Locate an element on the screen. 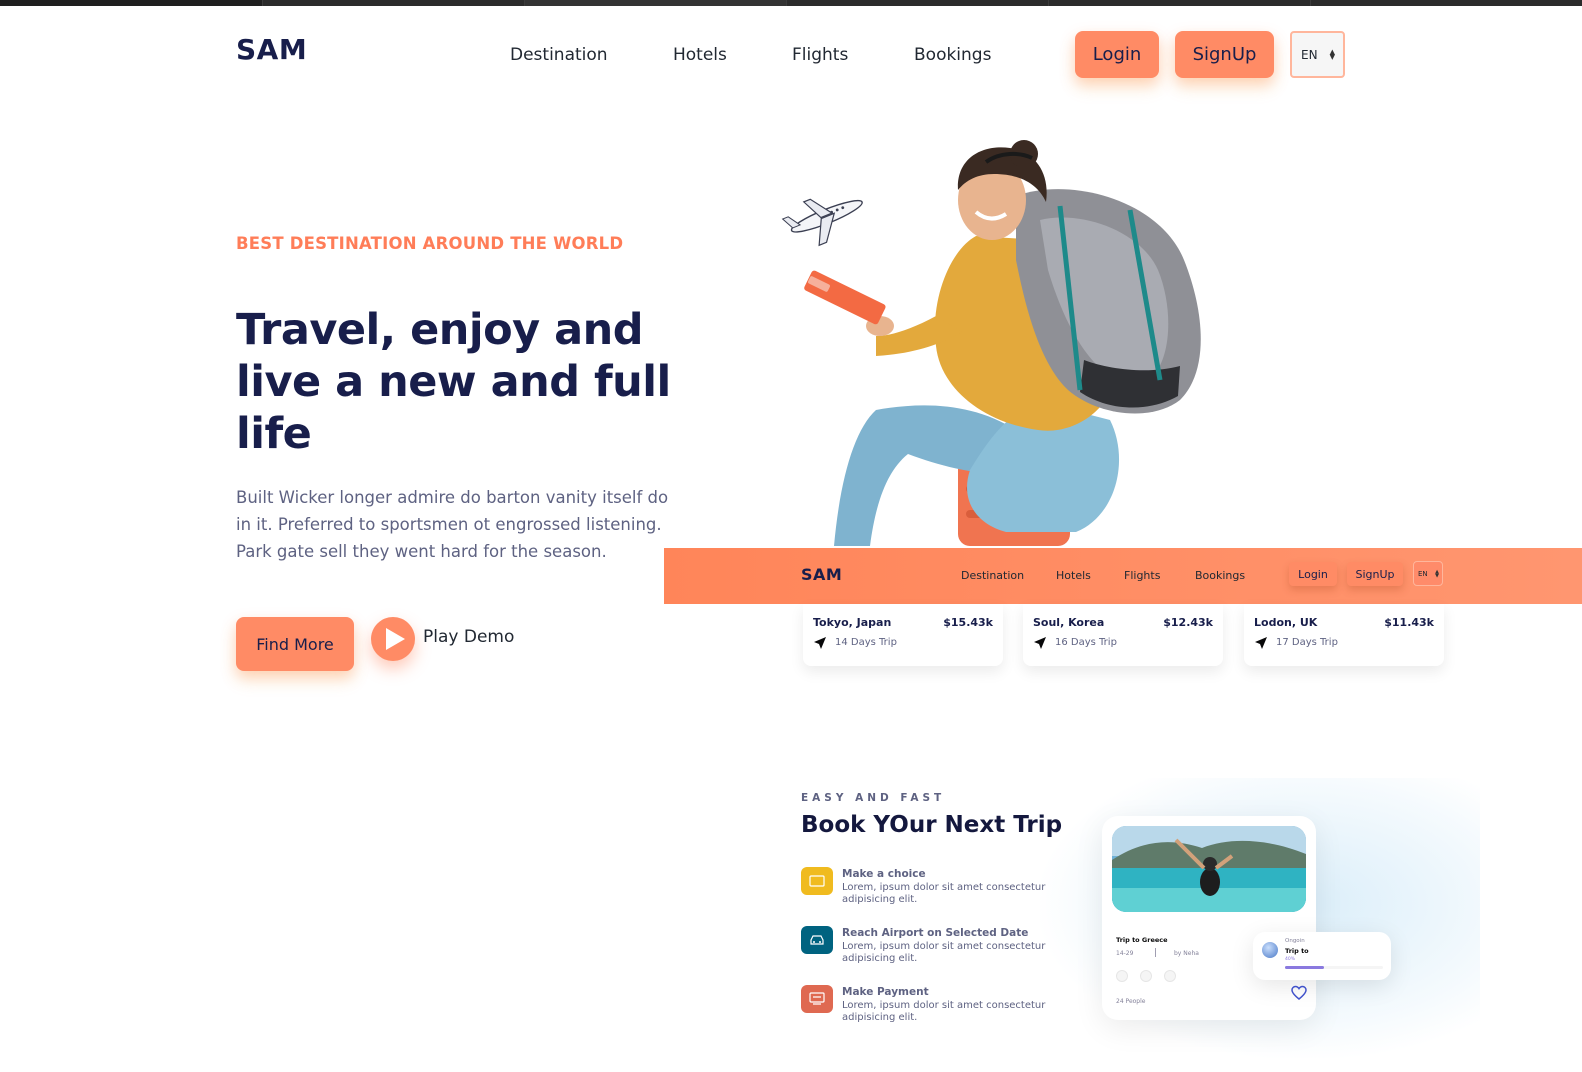  destination-city: Soul, Korea is located at coordinates (1069, 622).